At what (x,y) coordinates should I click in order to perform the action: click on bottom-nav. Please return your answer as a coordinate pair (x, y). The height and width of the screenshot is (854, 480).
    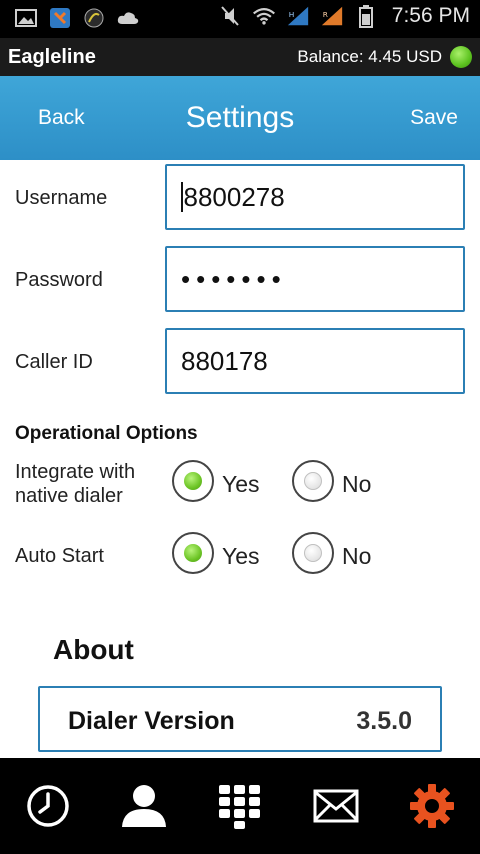
    Looking at the image, I should click on (240, 806).